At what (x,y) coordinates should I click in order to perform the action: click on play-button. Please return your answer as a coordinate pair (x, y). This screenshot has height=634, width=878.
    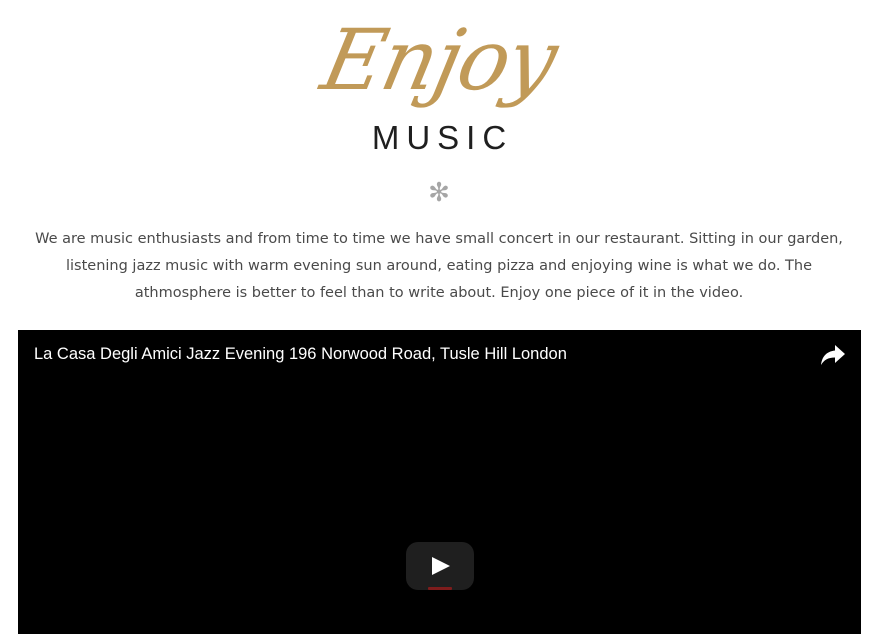
    Looking at the image, I should click on (440, 566).